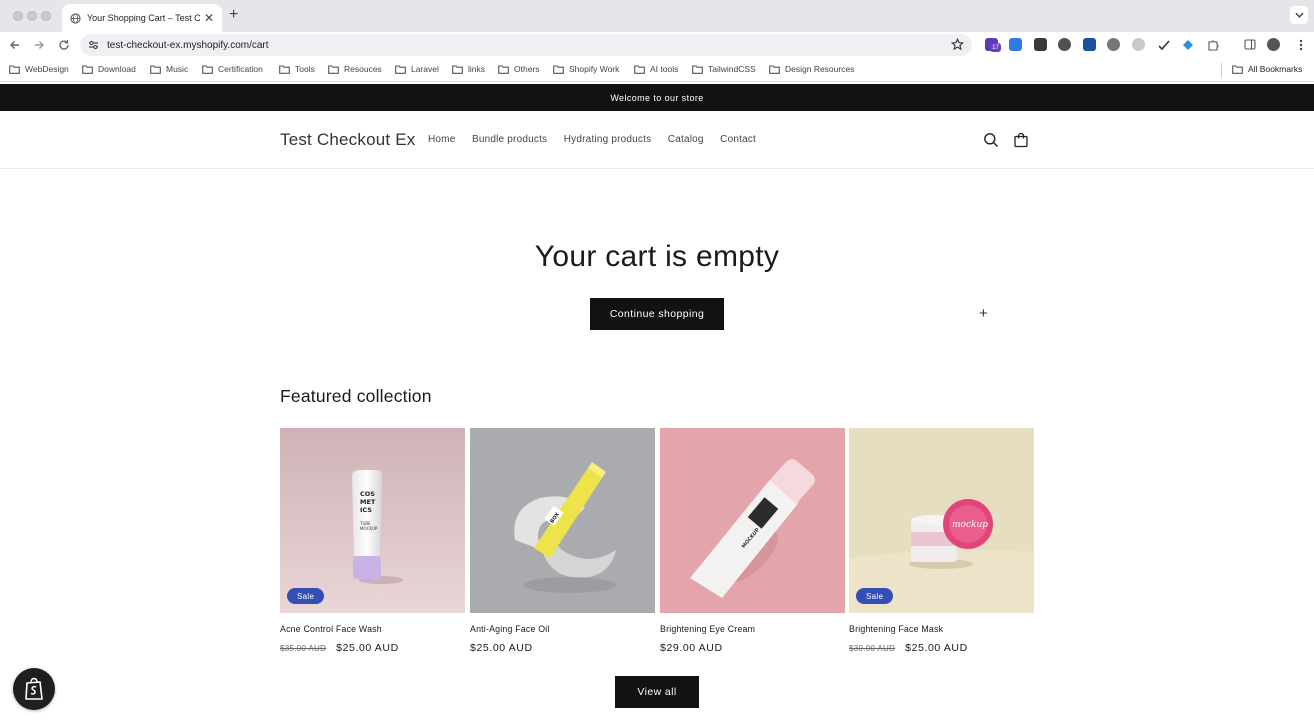 Image resolution: width=1314 pixels, height=720 pixels. I want to click on browser-menu-icon, so click(1300, 44).